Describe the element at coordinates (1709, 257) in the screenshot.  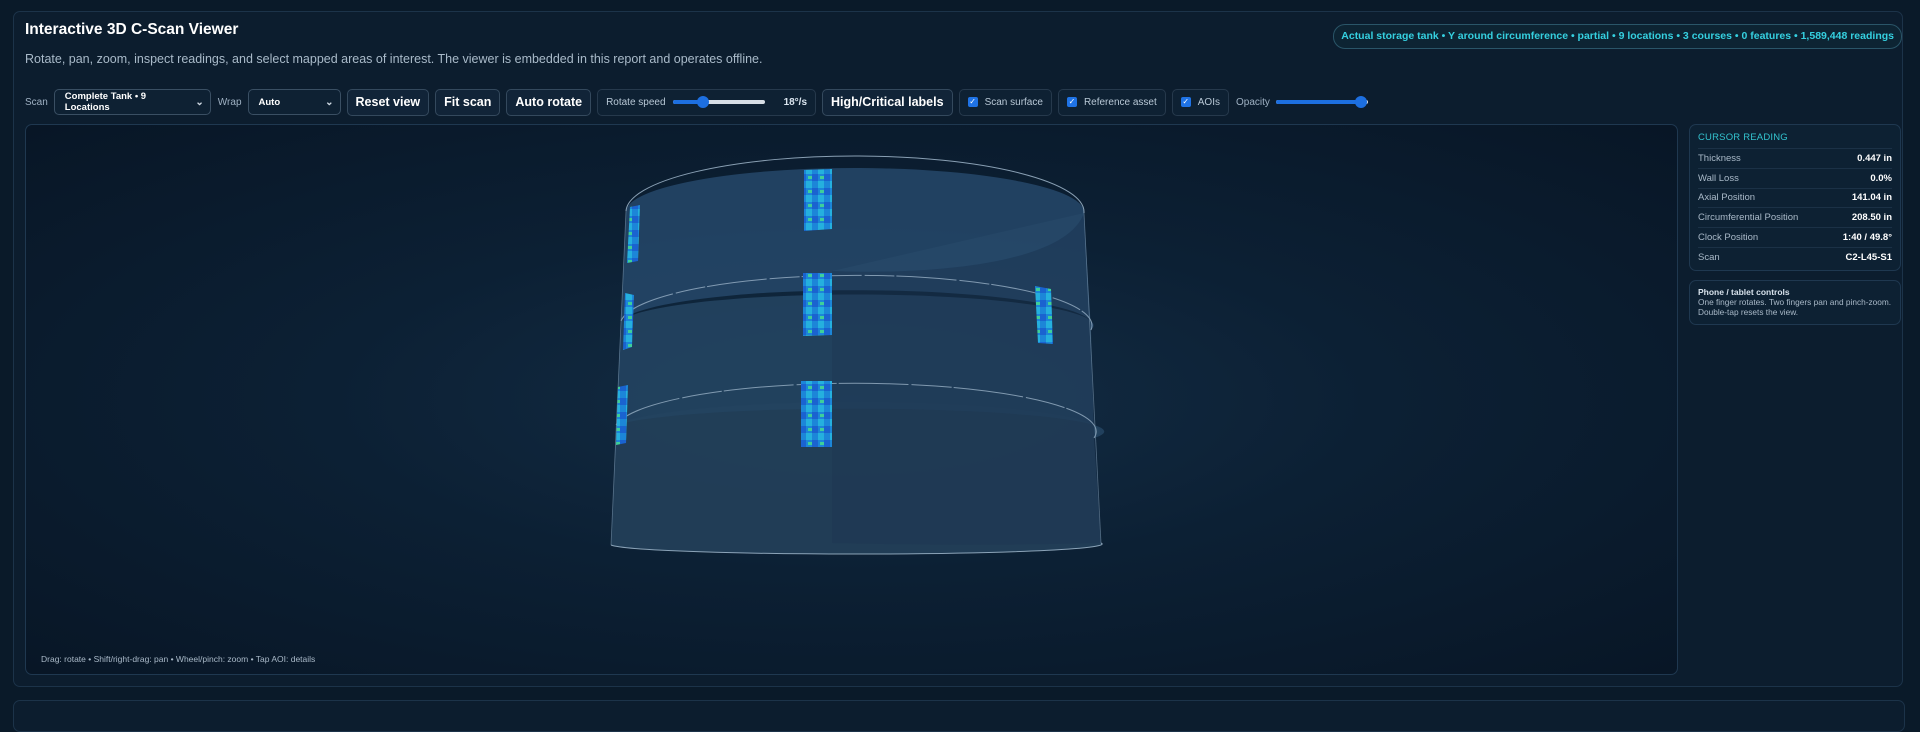
I see `reading-label: Scan` at that location.